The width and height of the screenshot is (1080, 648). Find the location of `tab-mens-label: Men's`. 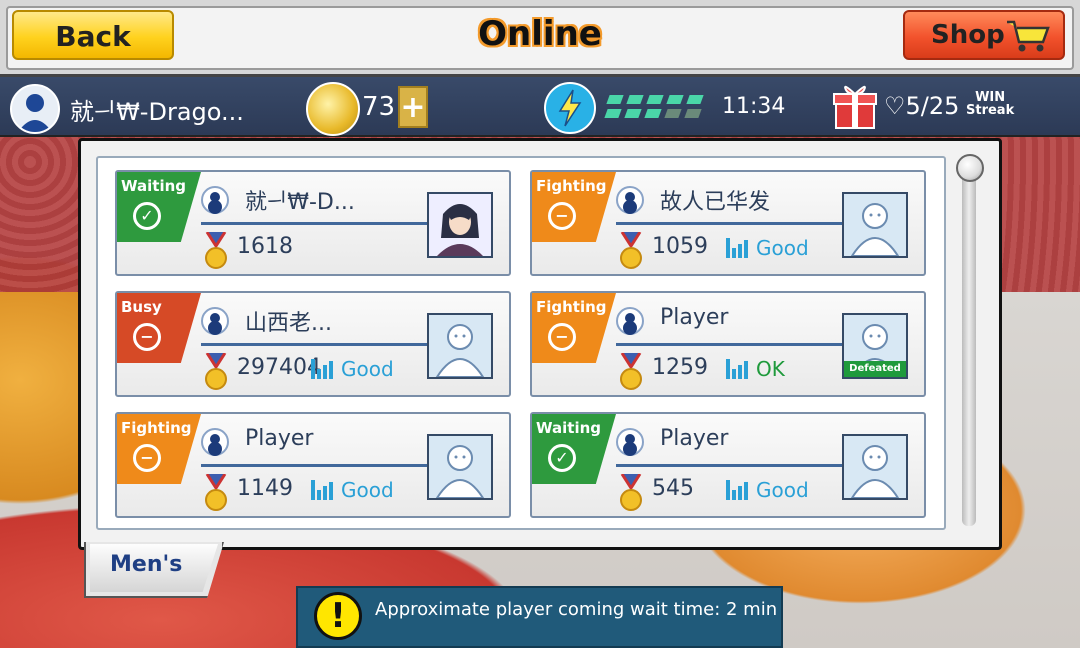

tab-mens-label: Men's is located at coordinates (146, 564).